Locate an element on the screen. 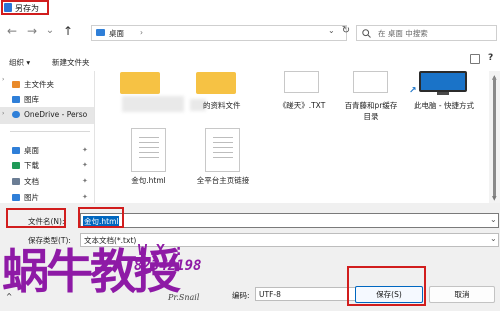 The height and width of the screenshot is (311, 500). file-label: 全平台主页链接 is located at coordinates (223, 180).